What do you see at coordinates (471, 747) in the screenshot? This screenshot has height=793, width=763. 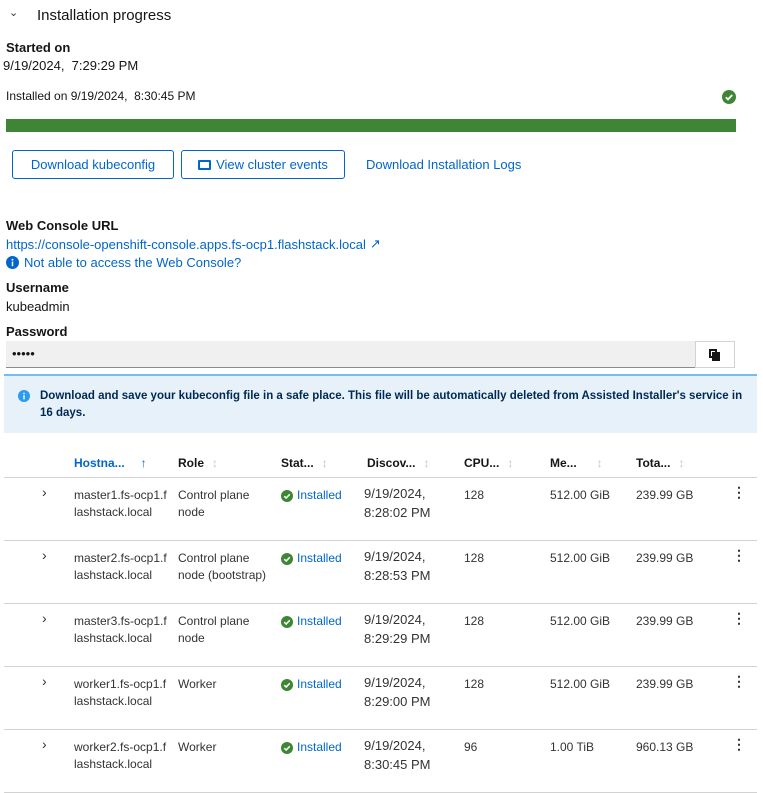 I see `cpu-cell: 96` at bounding box center [471, 747].